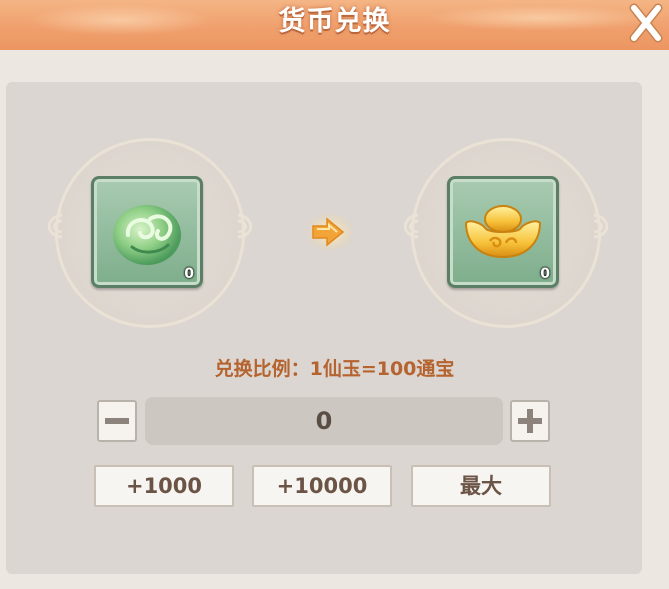  Describe the element at coordinates (545, 274) in the screenshot. I see `target-item-count: 0` at that location.